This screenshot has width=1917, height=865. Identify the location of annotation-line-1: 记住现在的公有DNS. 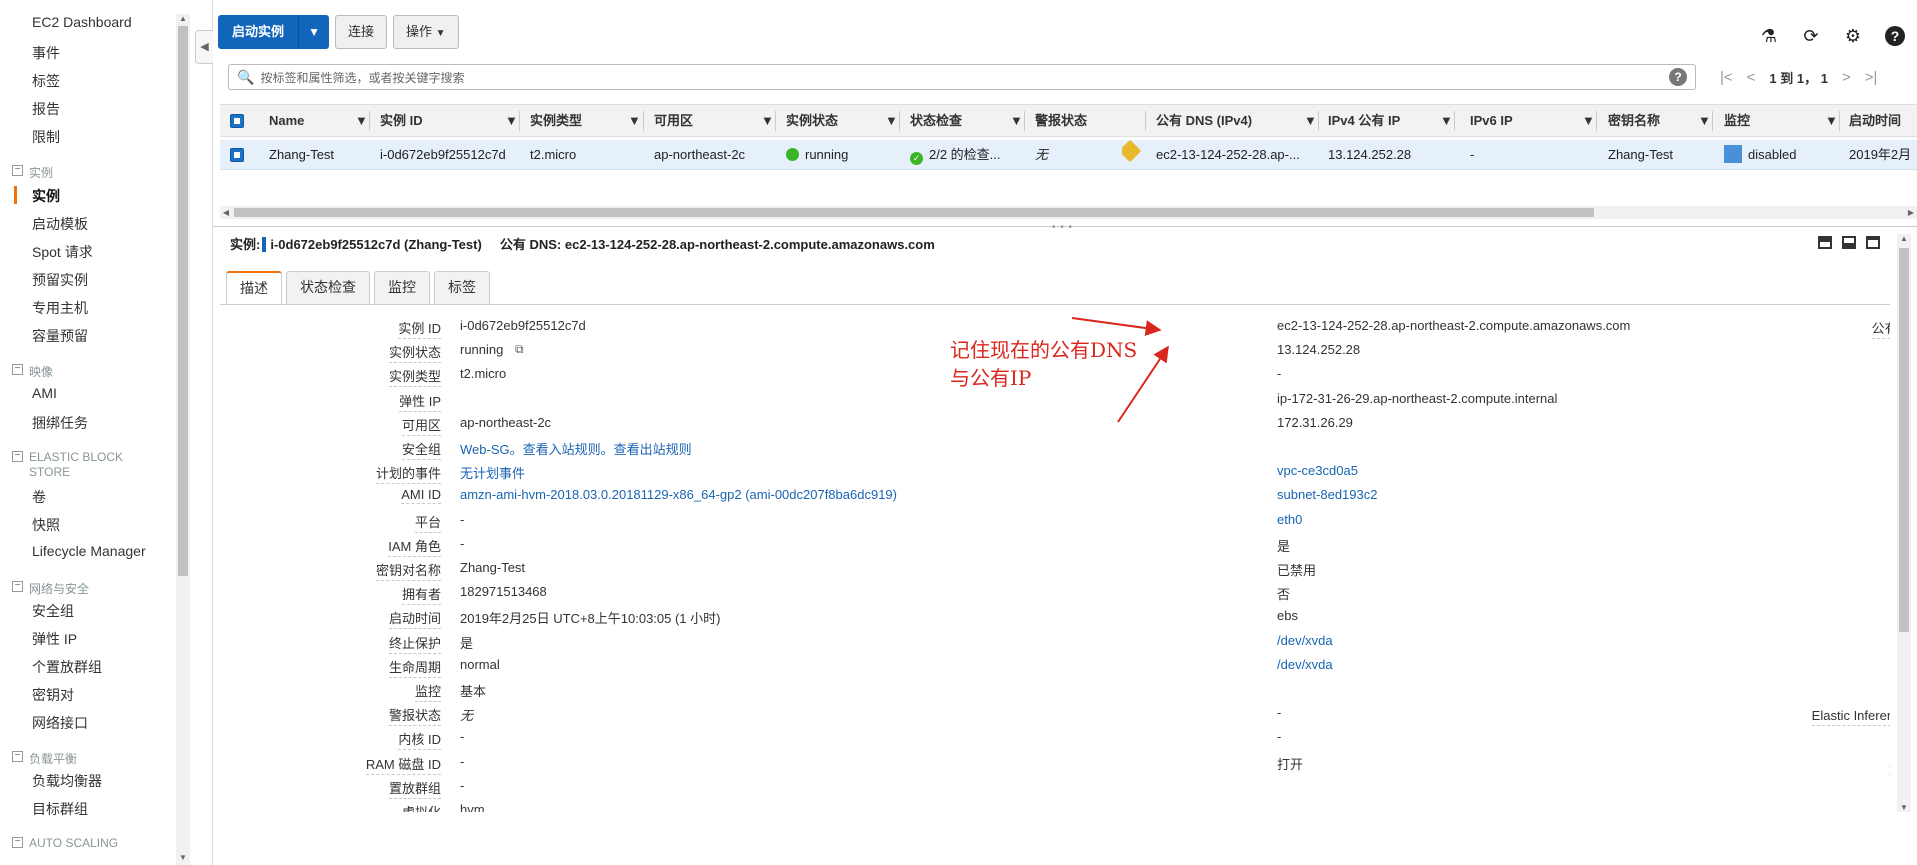
(1044, 350).